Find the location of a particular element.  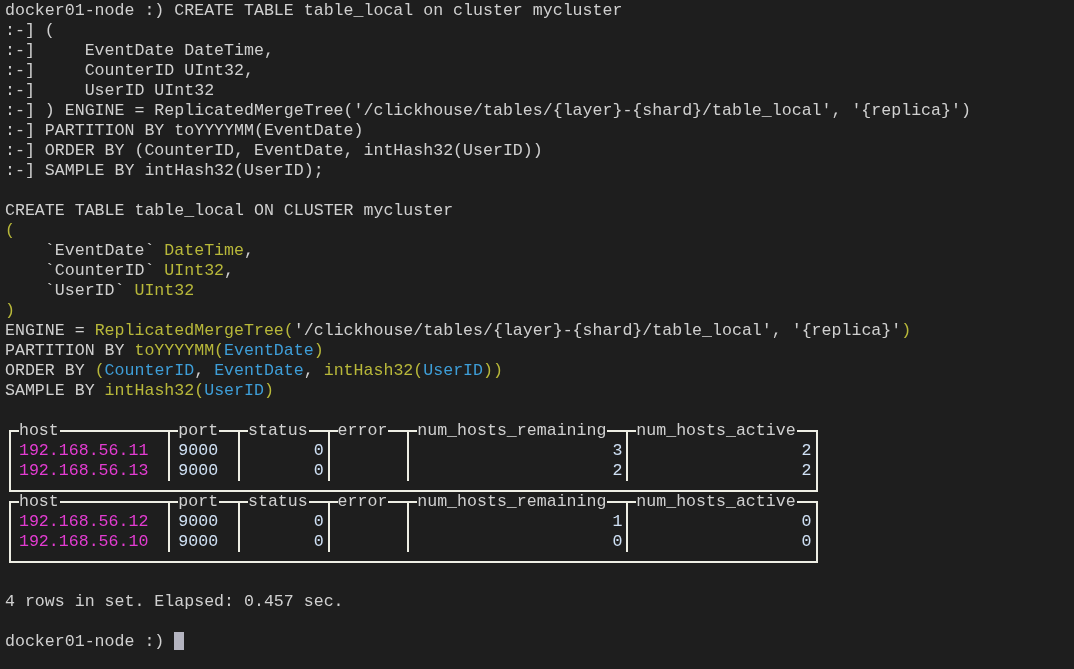

command-text: ) ENGINE = ReplicatedMergeTree('/clickhouse/tables/{layer}-{shard}/table_local', '{replica}') is located at coordinates (507, 110).